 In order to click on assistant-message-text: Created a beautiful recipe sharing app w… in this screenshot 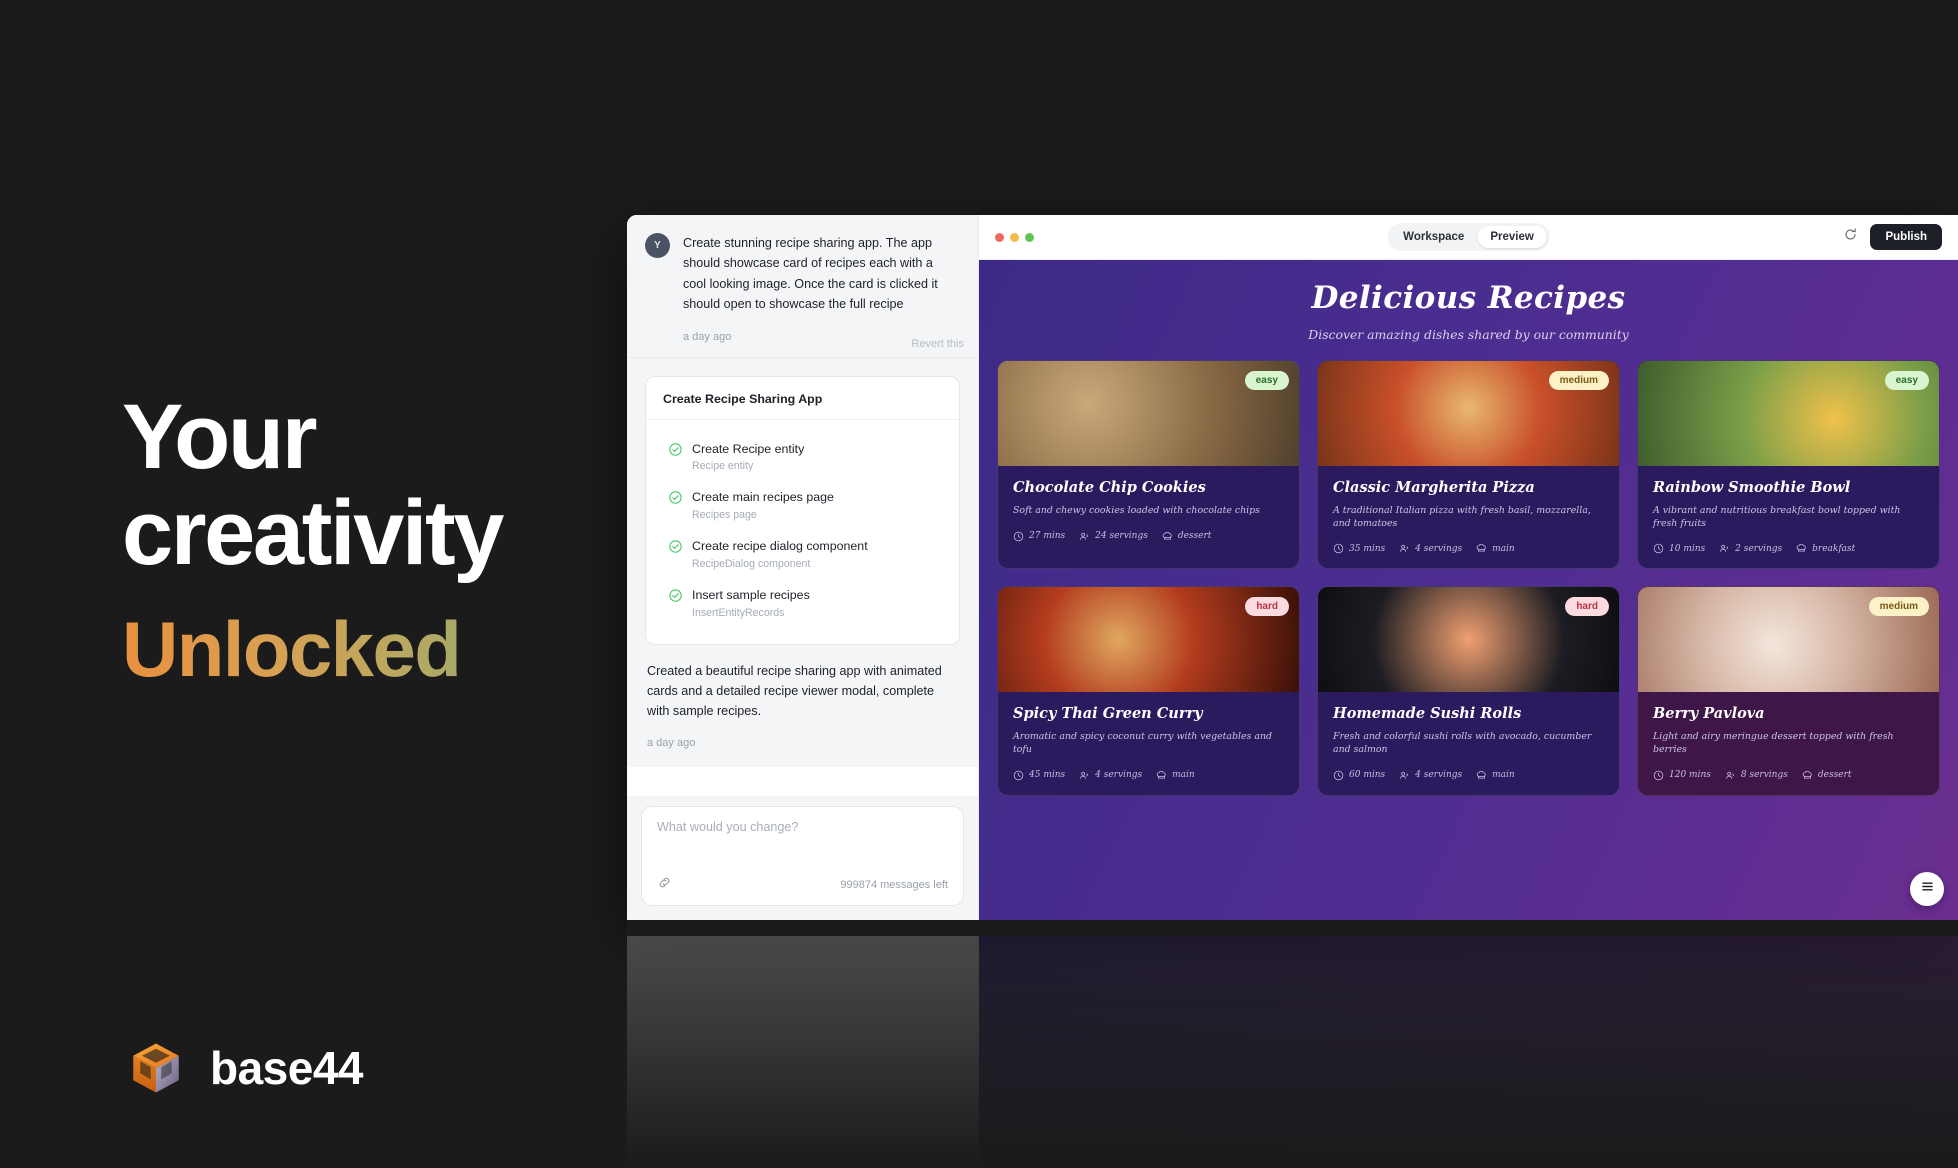, I will do `click(794, 690)`.